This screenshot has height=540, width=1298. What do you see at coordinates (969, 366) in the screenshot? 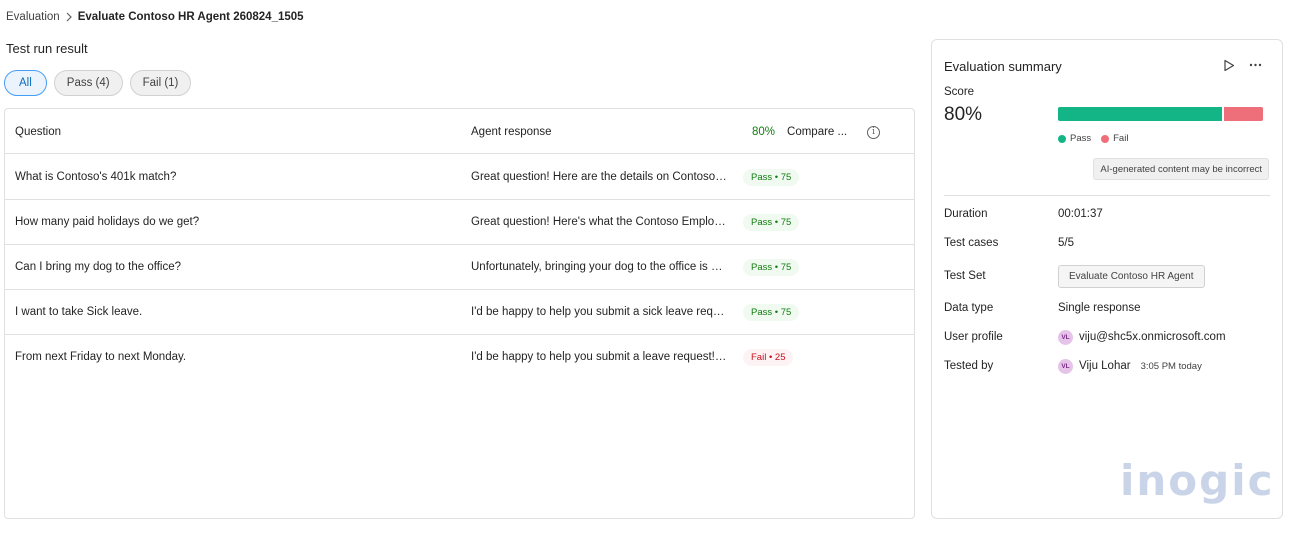
I see `tested-by-label: Tested by` at bounding box center [969, 366].